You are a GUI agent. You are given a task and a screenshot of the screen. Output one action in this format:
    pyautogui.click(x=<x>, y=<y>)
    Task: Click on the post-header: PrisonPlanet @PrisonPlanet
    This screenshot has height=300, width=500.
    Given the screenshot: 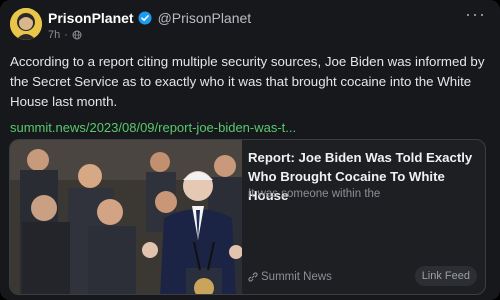 What is the action you would take?
    pyautogui.click(x=149, y=18)
    